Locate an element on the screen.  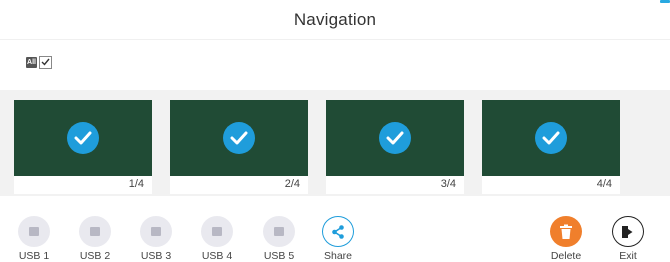
share-icon is located at coordinates (338, 231).